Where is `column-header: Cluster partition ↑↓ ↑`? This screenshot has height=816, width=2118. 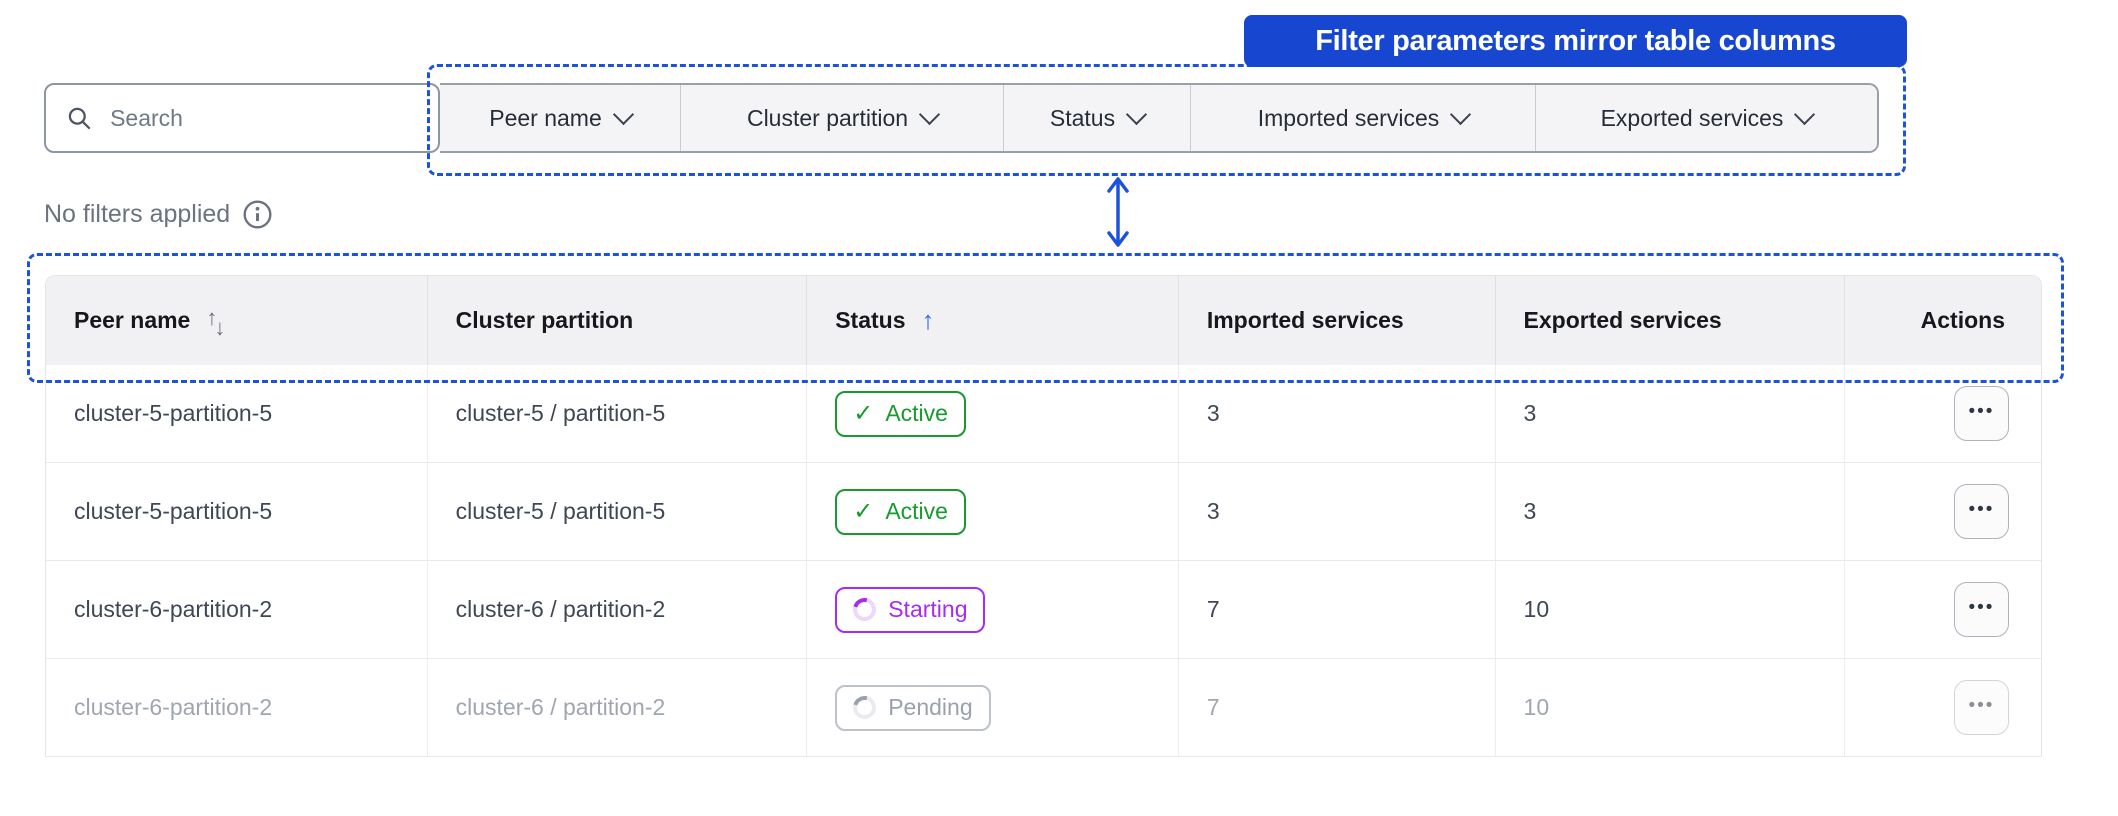
column-header: Cluster partition ↑↓ ↑ is located at coordinates (616, 320).